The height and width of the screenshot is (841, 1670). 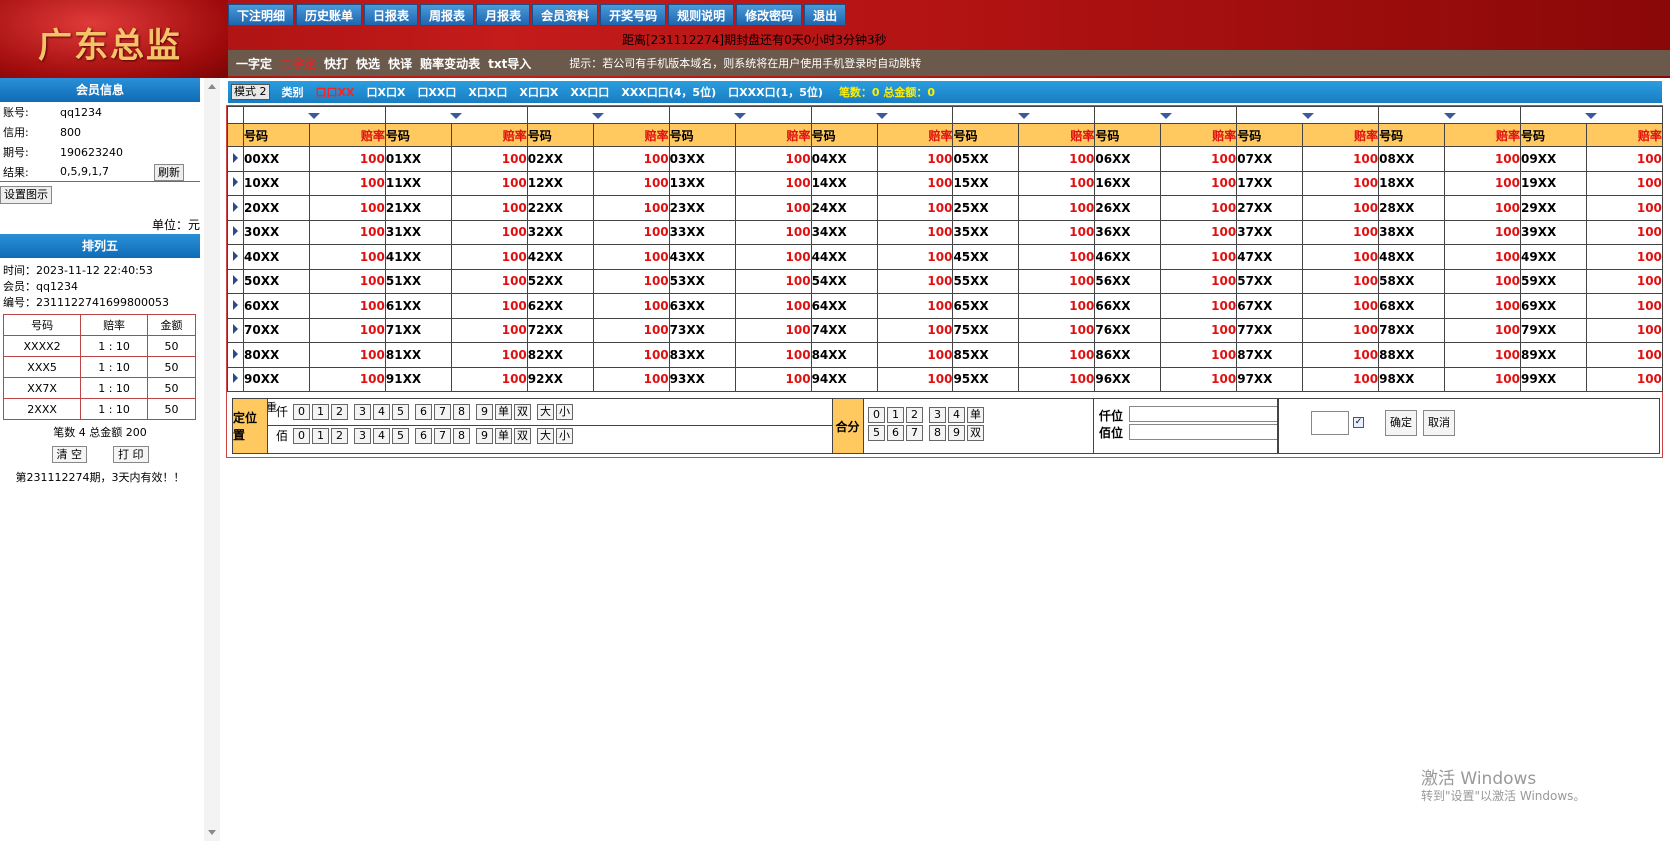 What do you see at coordinates (385, 92) in the screenshot?
I see `mode-option-2: 口X口X` at bounding box center [385, 92].